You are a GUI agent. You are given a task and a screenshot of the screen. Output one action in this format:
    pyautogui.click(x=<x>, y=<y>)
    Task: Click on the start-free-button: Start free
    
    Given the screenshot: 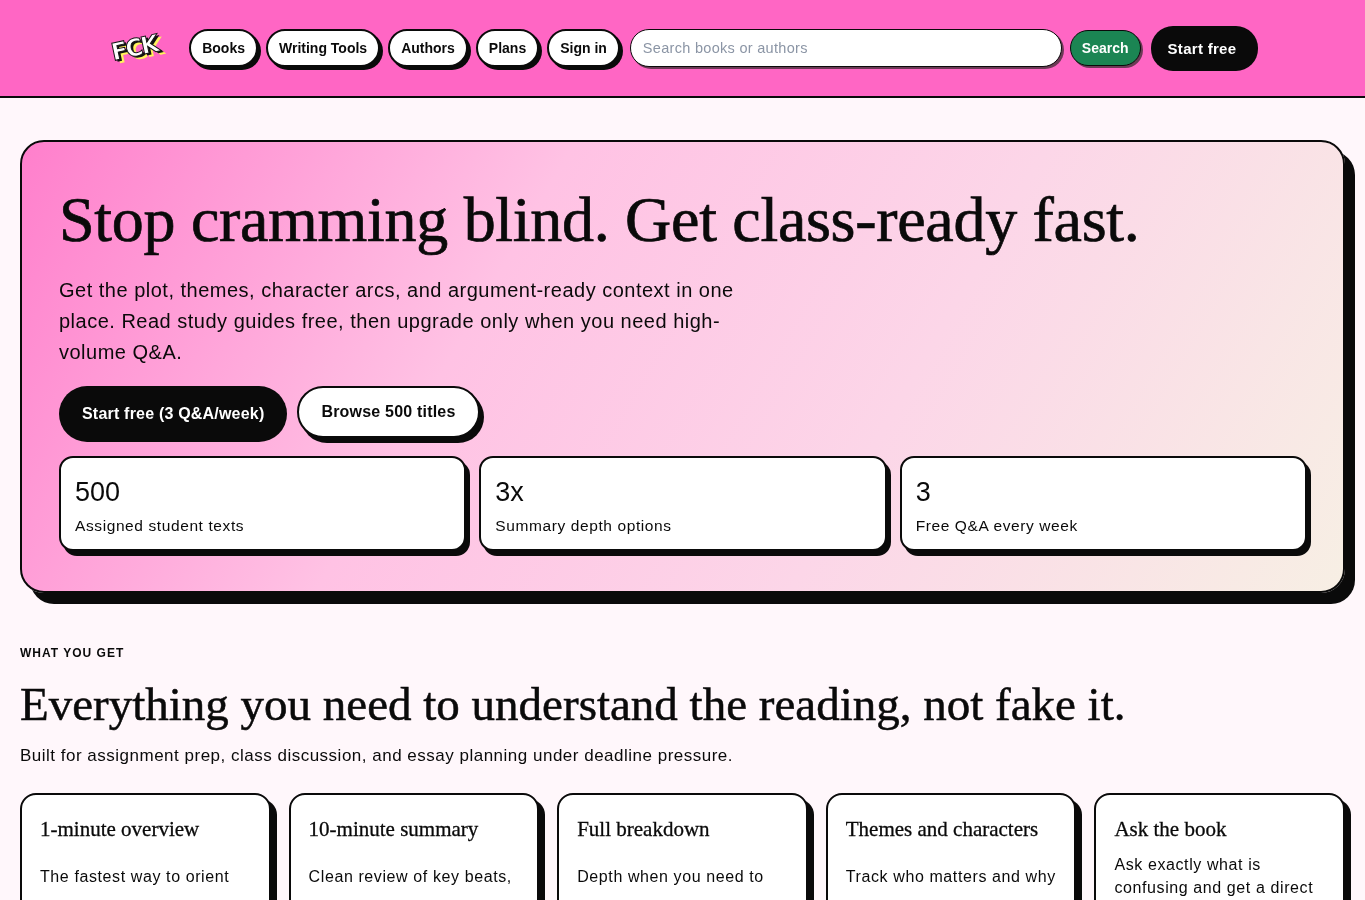 What is the action you would take?
    pyautogui.click(x=1204, y=48)
    